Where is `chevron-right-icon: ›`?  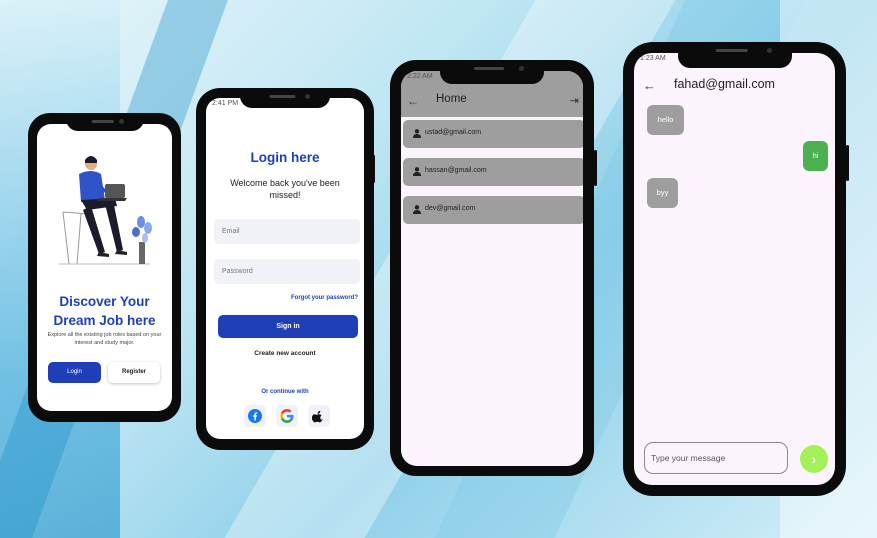
chevron-right-icon: › is located at coordinates (814, 459).